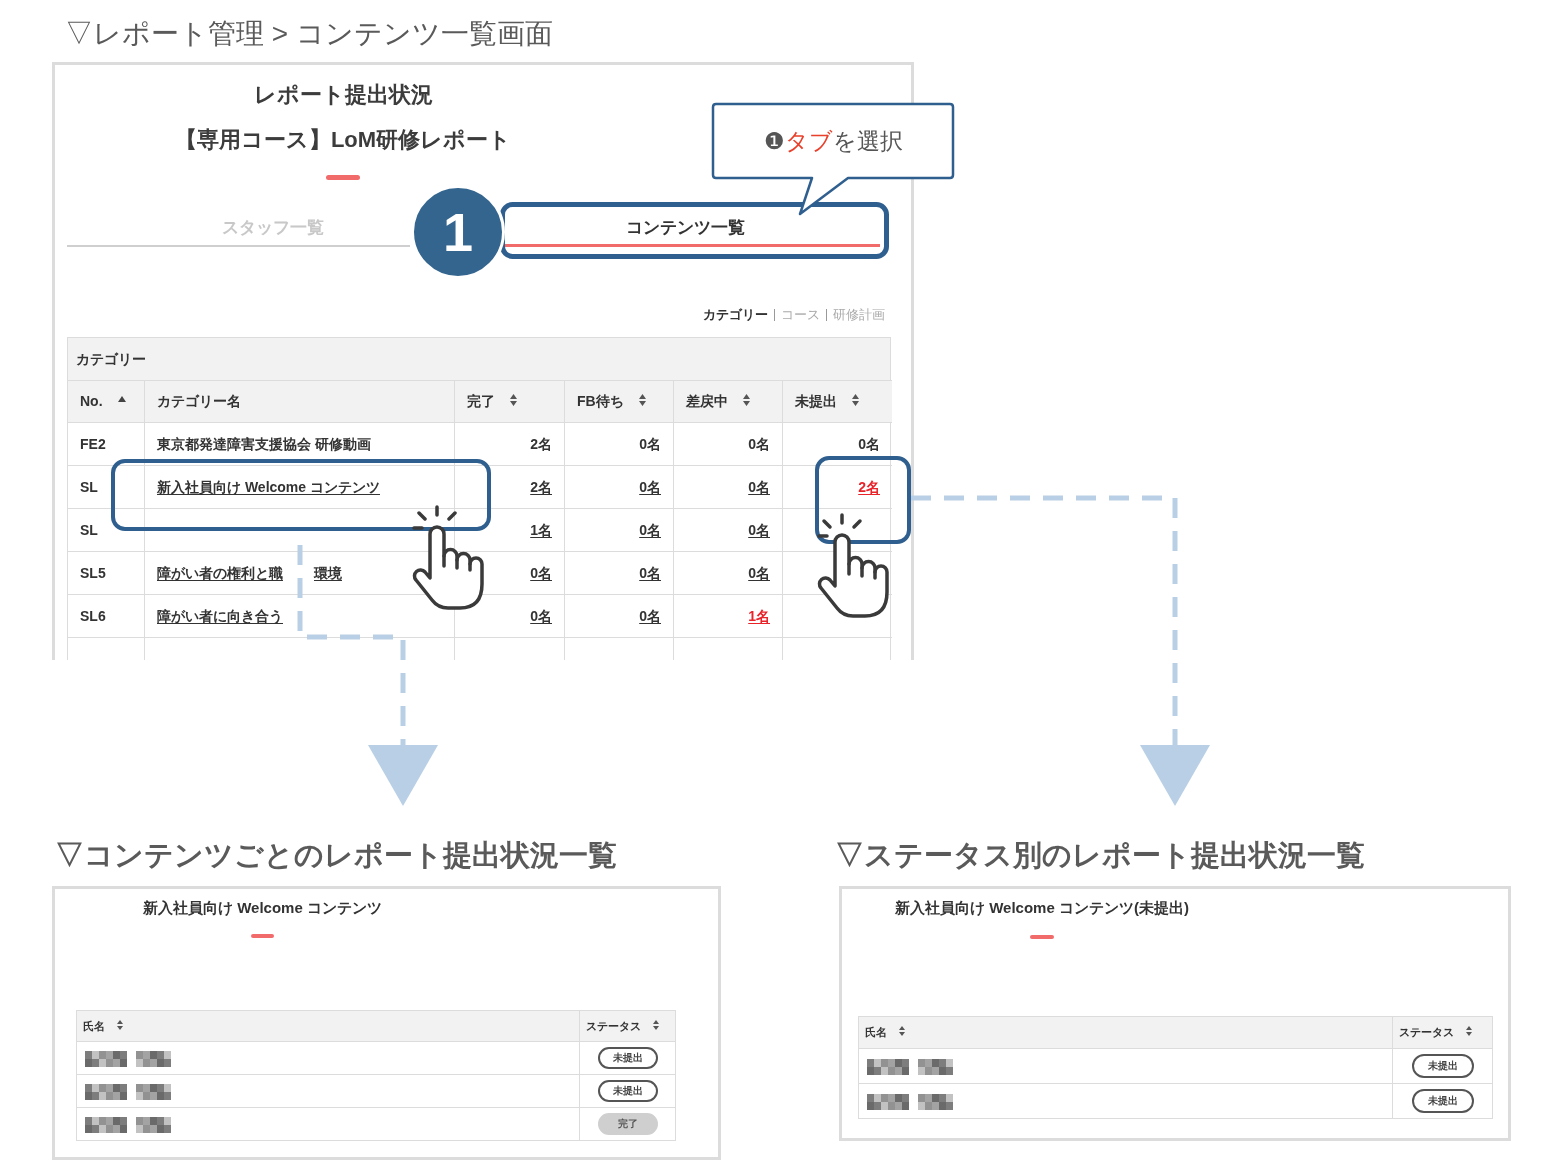 The image size is (1544, 1166). I want to click on panel-title: 新入社員向け Welcome コンテンツ(未提出), so click(1042, 908).